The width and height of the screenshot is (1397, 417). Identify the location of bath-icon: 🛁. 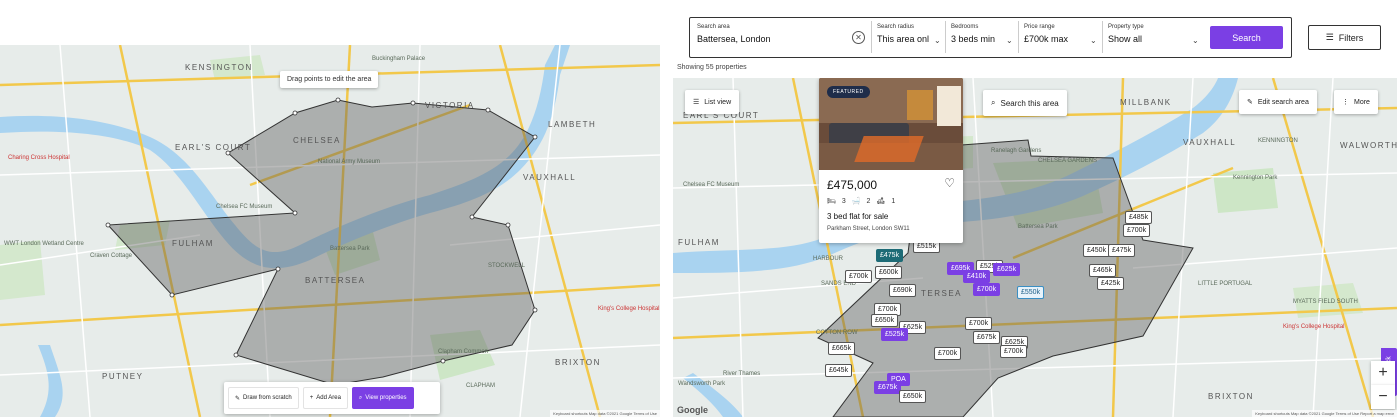
(856, 201).